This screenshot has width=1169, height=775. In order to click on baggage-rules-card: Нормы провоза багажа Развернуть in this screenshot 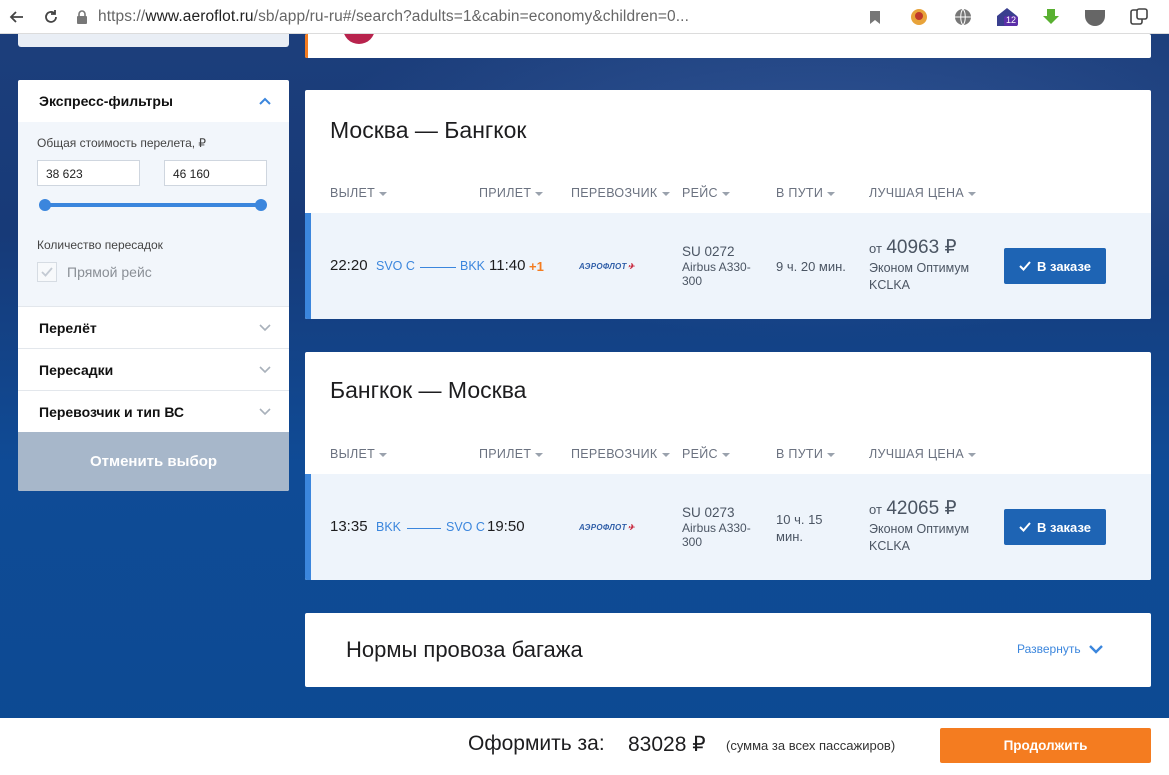, I will do `click(728, 650)`.